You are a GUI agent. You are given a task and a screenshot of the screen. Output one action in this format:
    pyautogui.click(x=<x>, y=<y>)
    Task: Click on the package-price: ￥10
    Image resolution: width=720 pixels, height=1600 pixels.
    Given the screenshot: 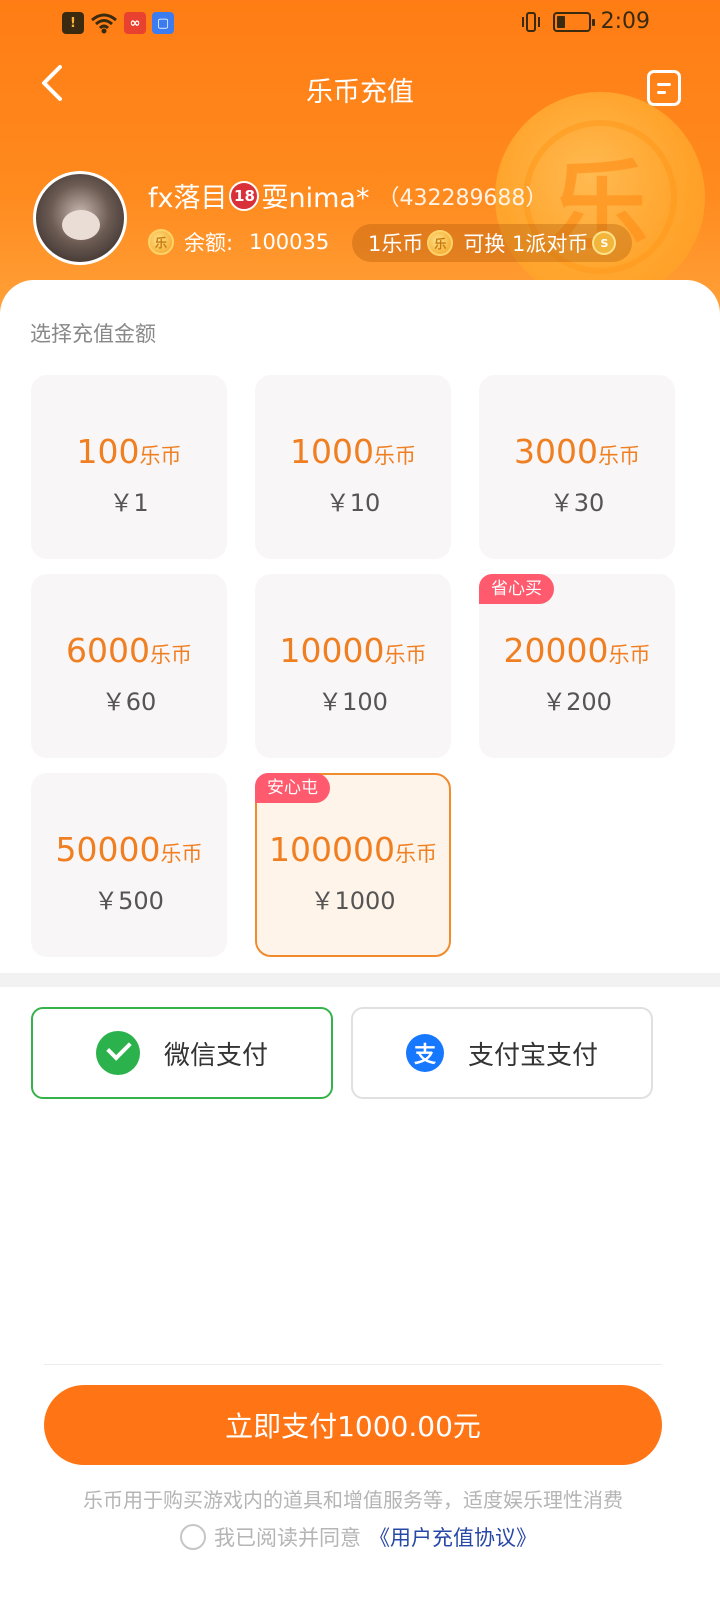 What is the action you would take?
    pyautogui.click(x=353, y=503)
    